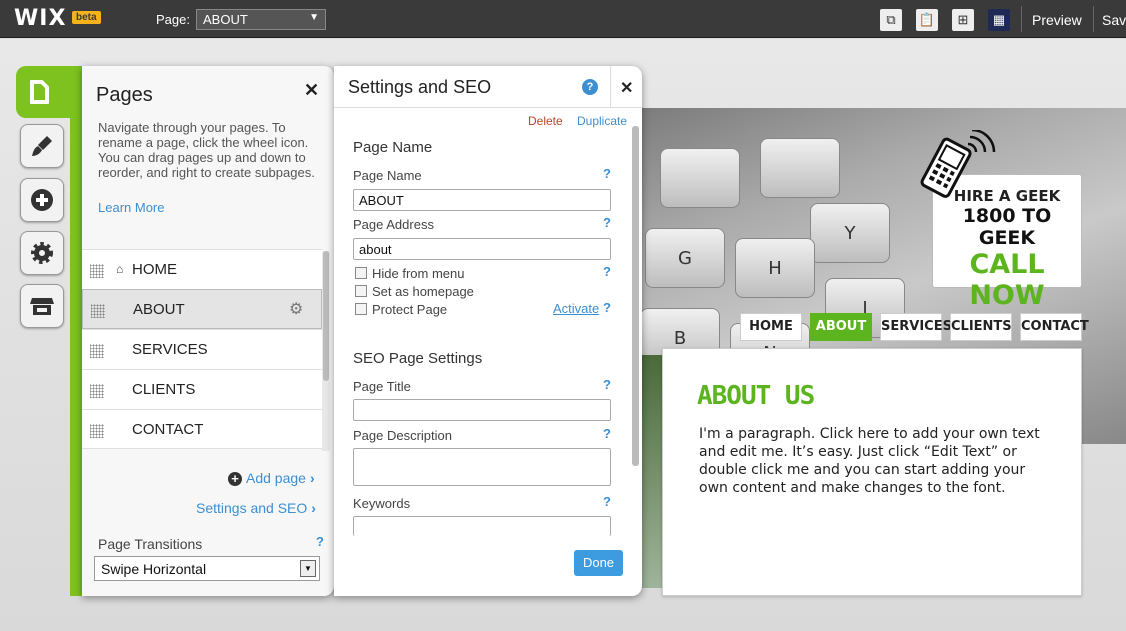  Describe the element at coordinates (1114, 20) in the screenshot. I see `save-button: Save` at that location.